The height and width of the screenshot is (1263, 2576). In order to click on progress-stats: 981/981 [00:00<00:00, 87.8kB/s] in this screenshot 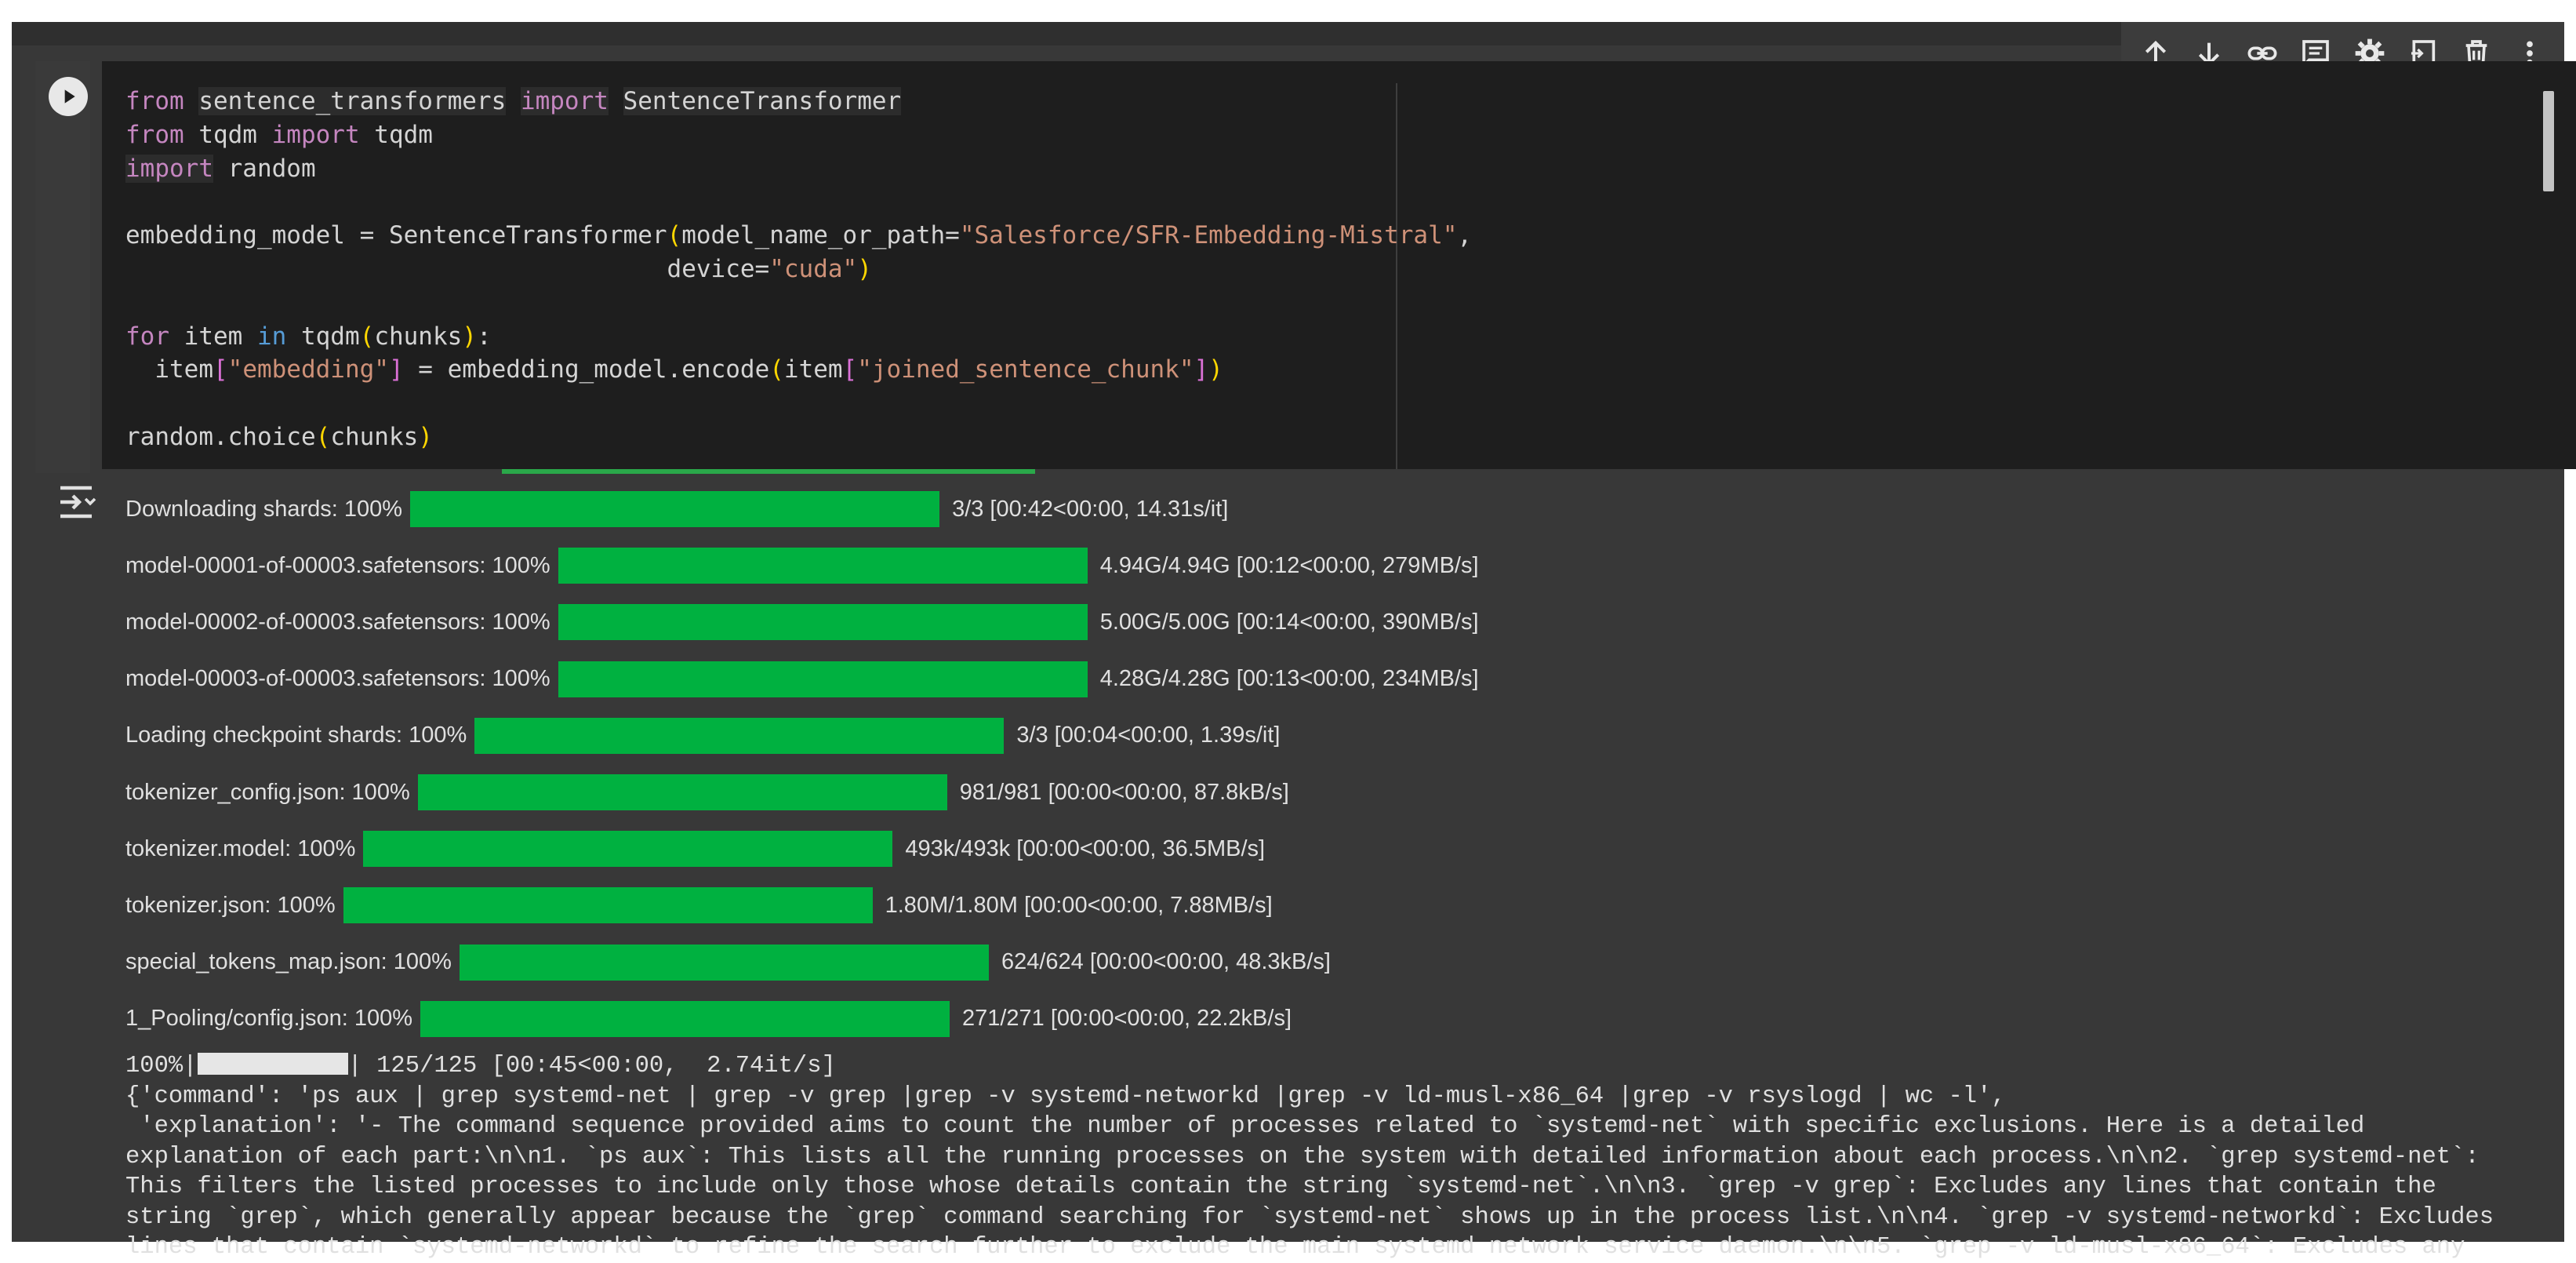, I will do `click(1124, 792)`.